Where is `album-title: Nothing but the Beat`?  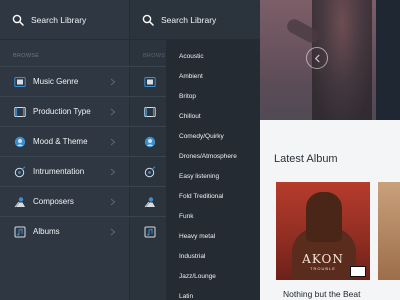 album-title: Nothing but the Beat is located at coordinates (322, 294).